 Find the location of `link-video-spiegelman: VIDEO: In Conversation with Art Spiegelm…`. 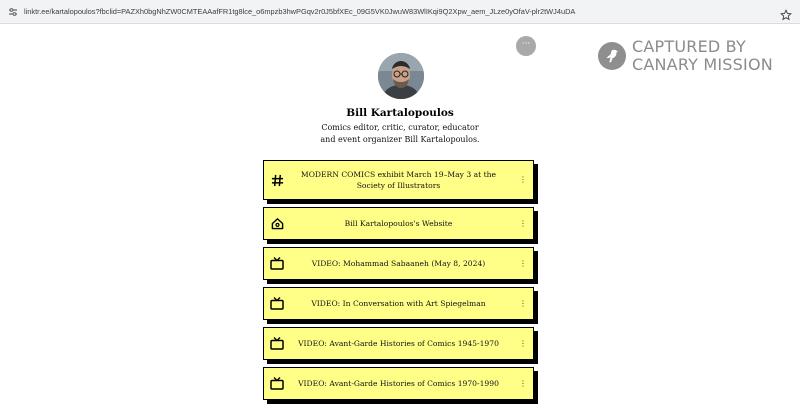

link-video-spiegelman: VIDEO: In Conversation with Art Spiegelm… is located at coordinates (398, 303).